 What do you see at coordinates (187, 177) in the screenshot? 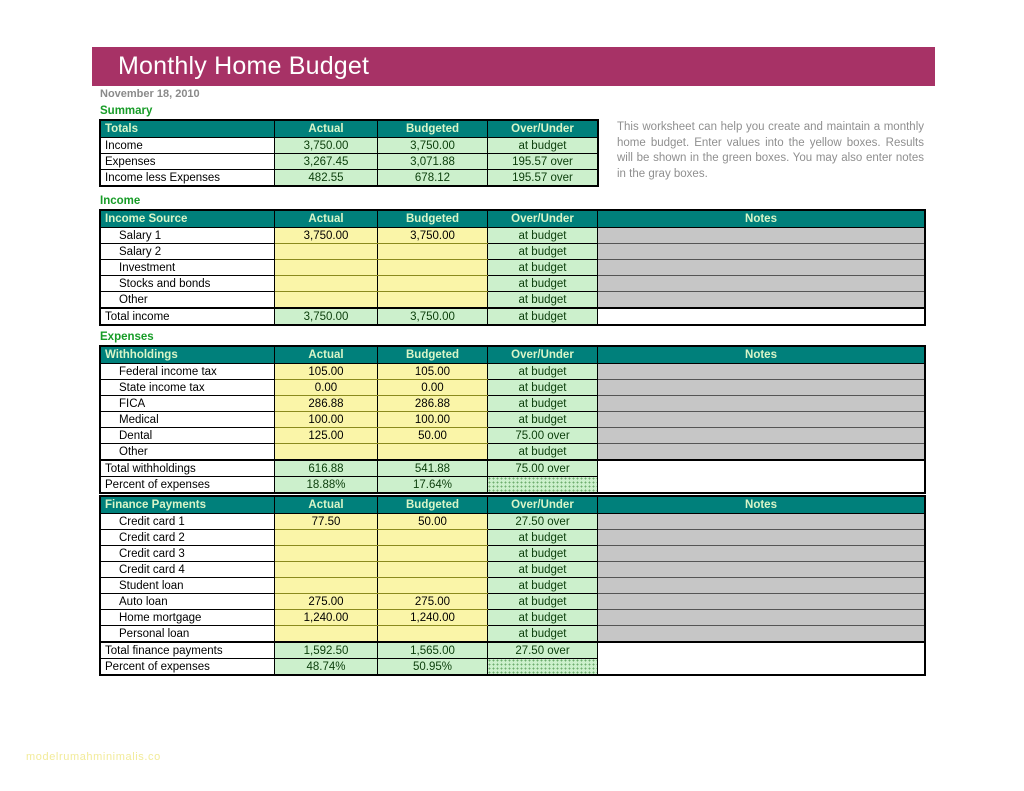
I see `summary-row-label: Income less Expenses` at bounding box center [187, 177].